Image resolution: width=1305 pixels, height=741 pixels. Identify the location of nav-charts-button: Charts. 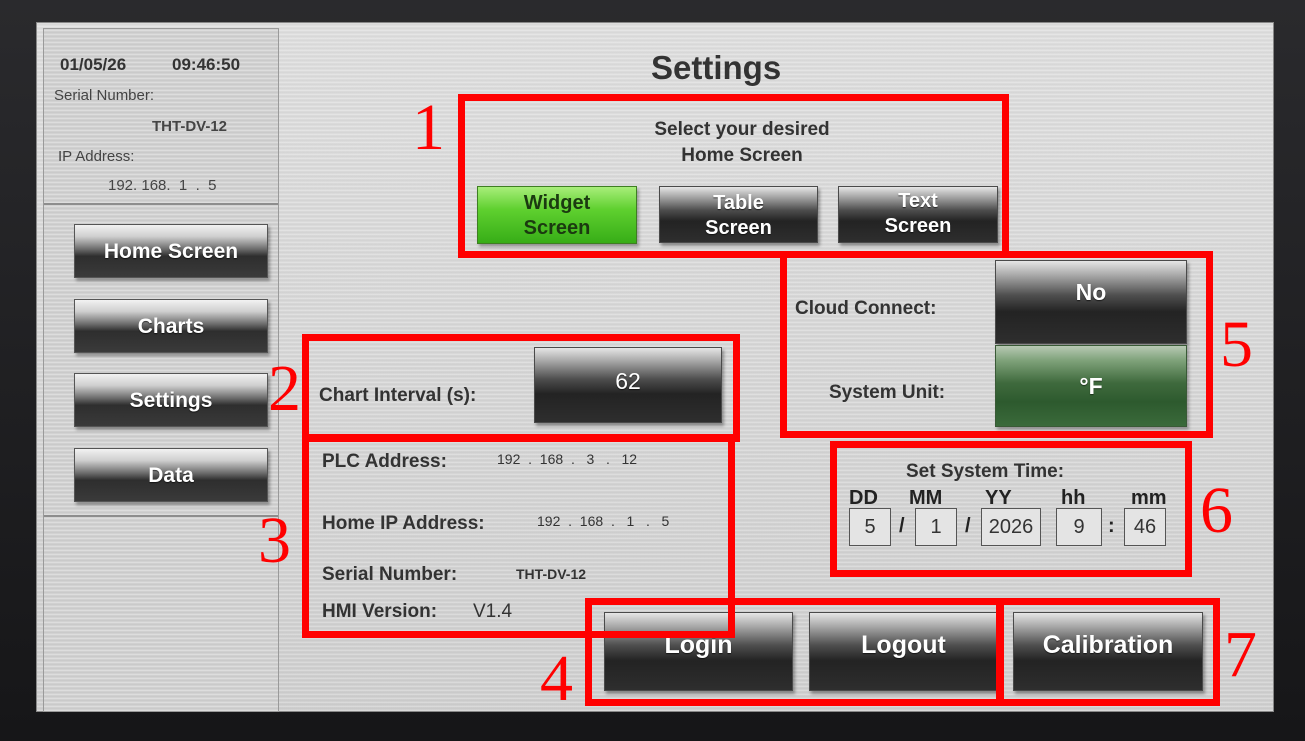
(171, 326).